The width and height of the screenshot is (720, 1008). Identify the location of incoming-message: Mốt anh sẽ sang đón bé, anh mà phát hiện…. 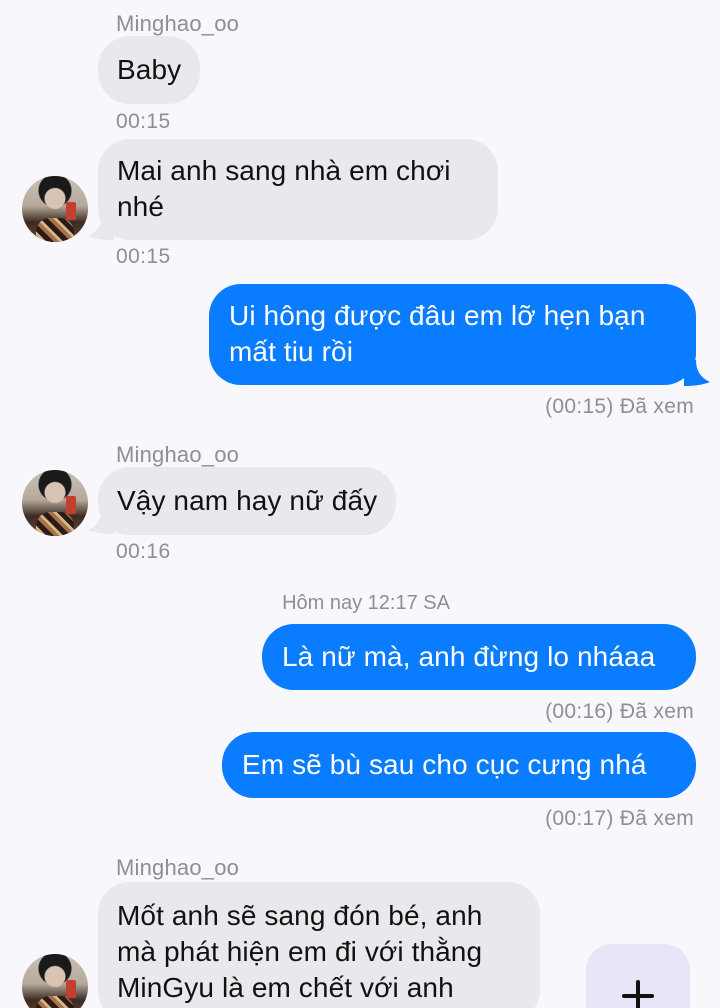
(319, 945).